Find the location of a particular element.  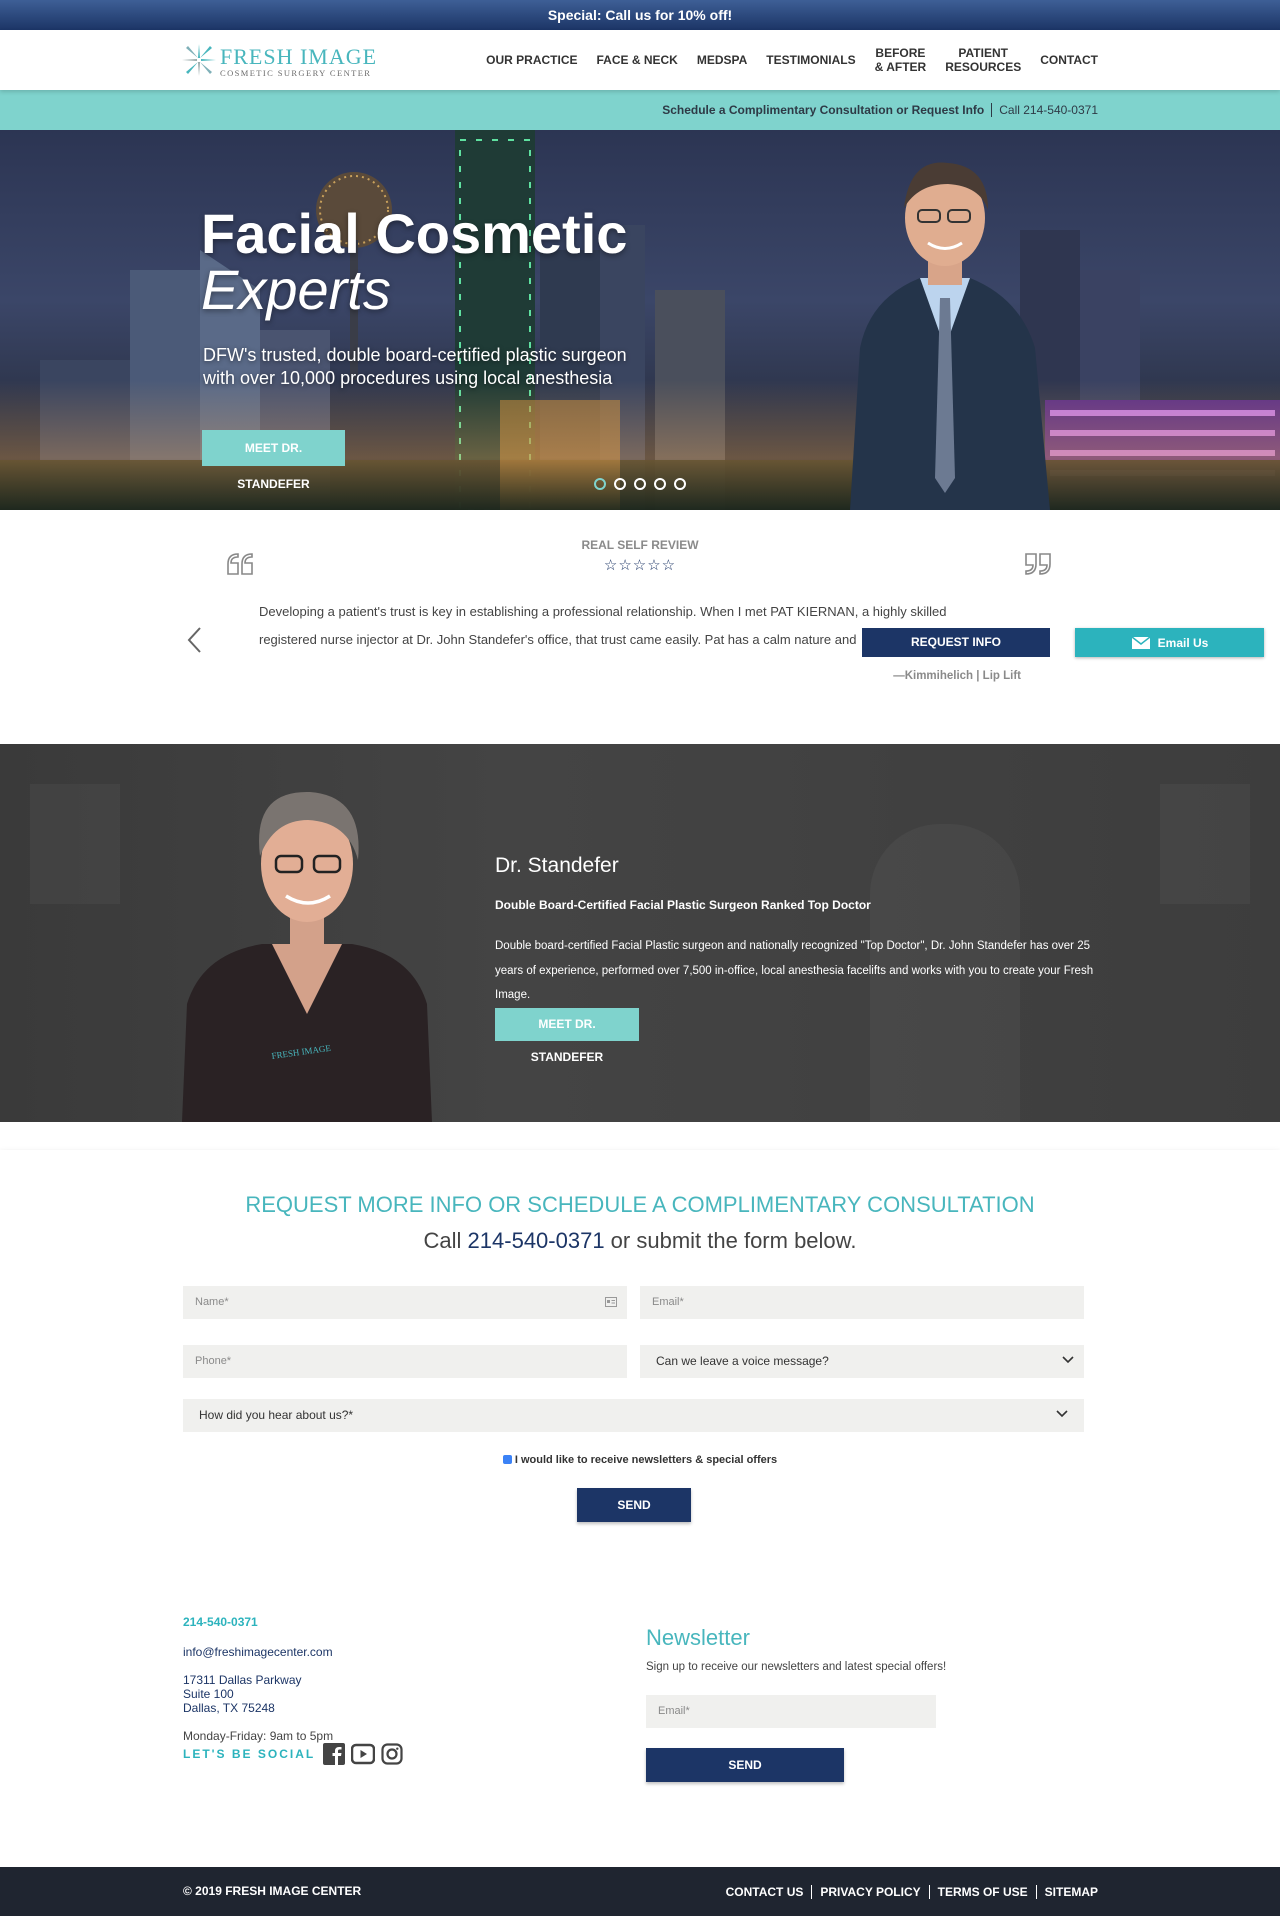

nav-label: MEDSPA is located at coordinates (722, 60).